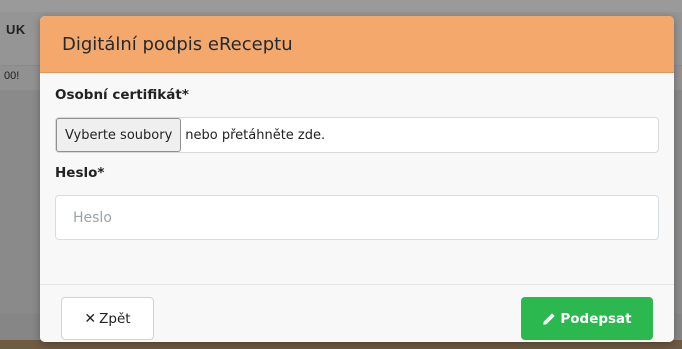  Describe the element at coordinates (122, 95) in the screenshot. I see `certificate-label: Osobní certifikát*` at that location.